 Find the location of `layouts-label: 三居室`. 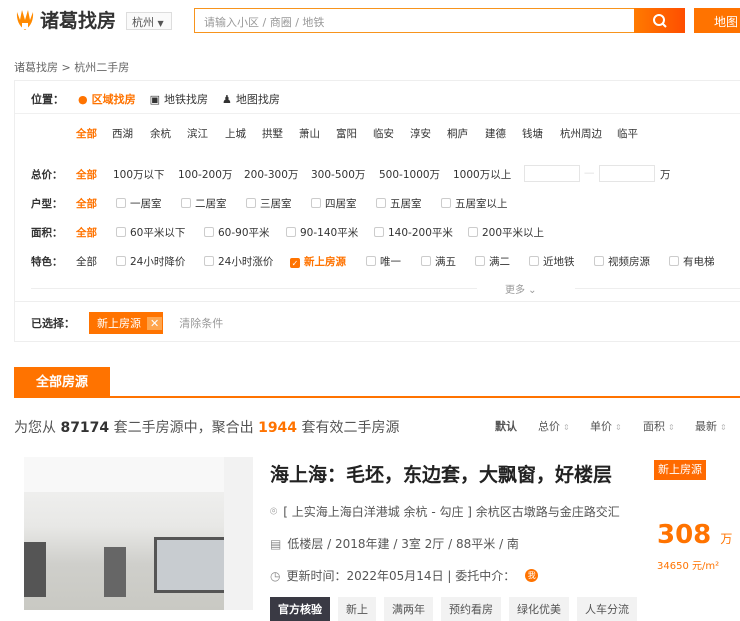

layouts-label: 三居室 is located at coordinates (276, 204).